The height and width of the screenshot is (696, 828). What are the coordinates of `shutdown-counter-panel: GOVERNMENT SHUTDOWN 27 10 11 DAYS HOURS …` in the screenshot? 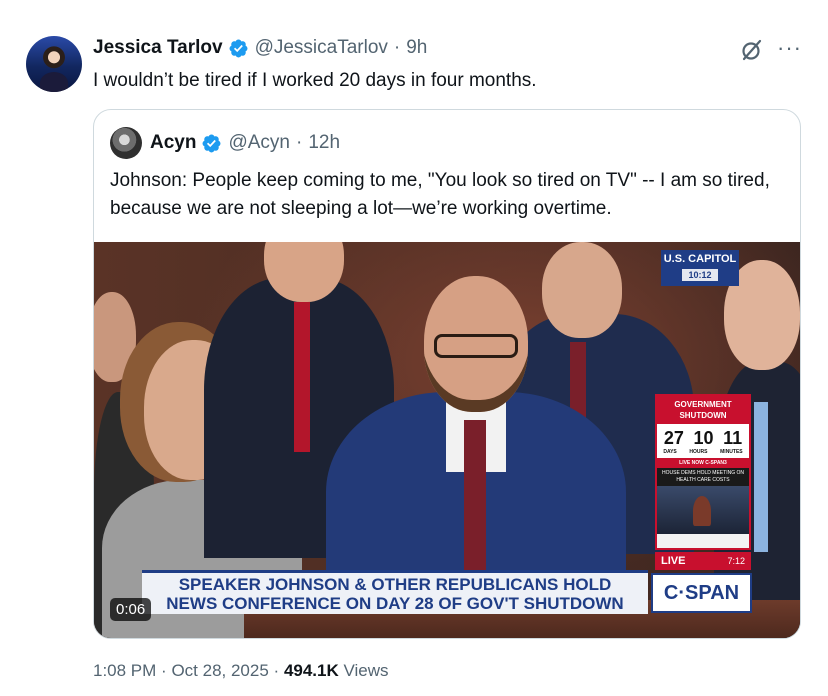 It's located at (703, 472).